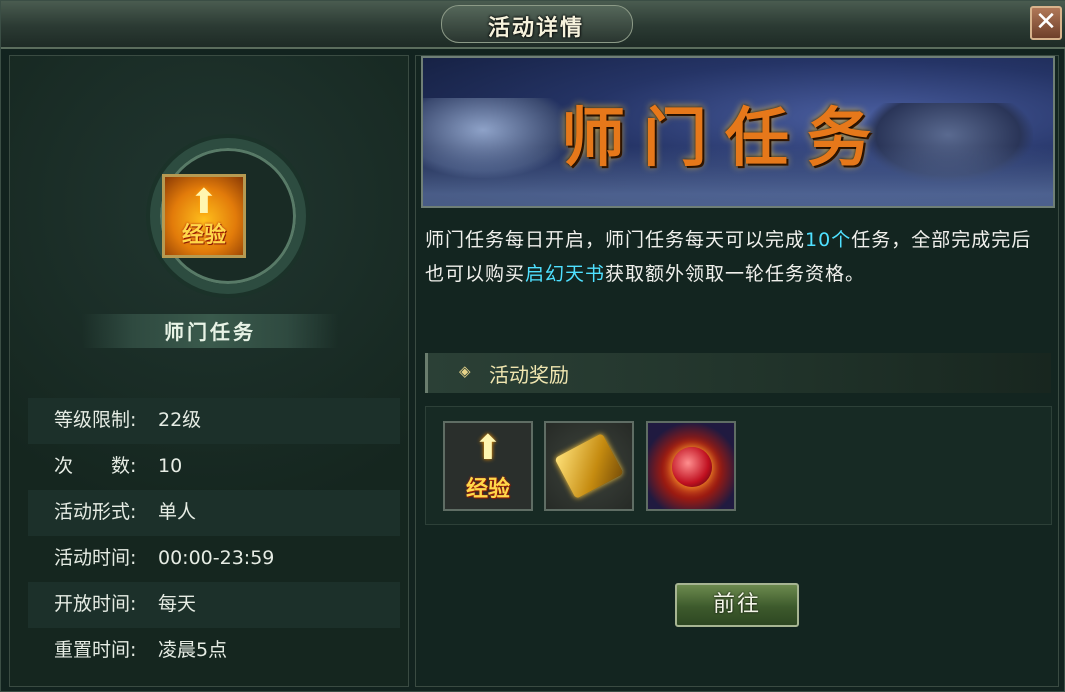 This screenshot has height=692, width=1065. I want to click on reward-item-exp: ⬆ 经验, so click(488, 466).